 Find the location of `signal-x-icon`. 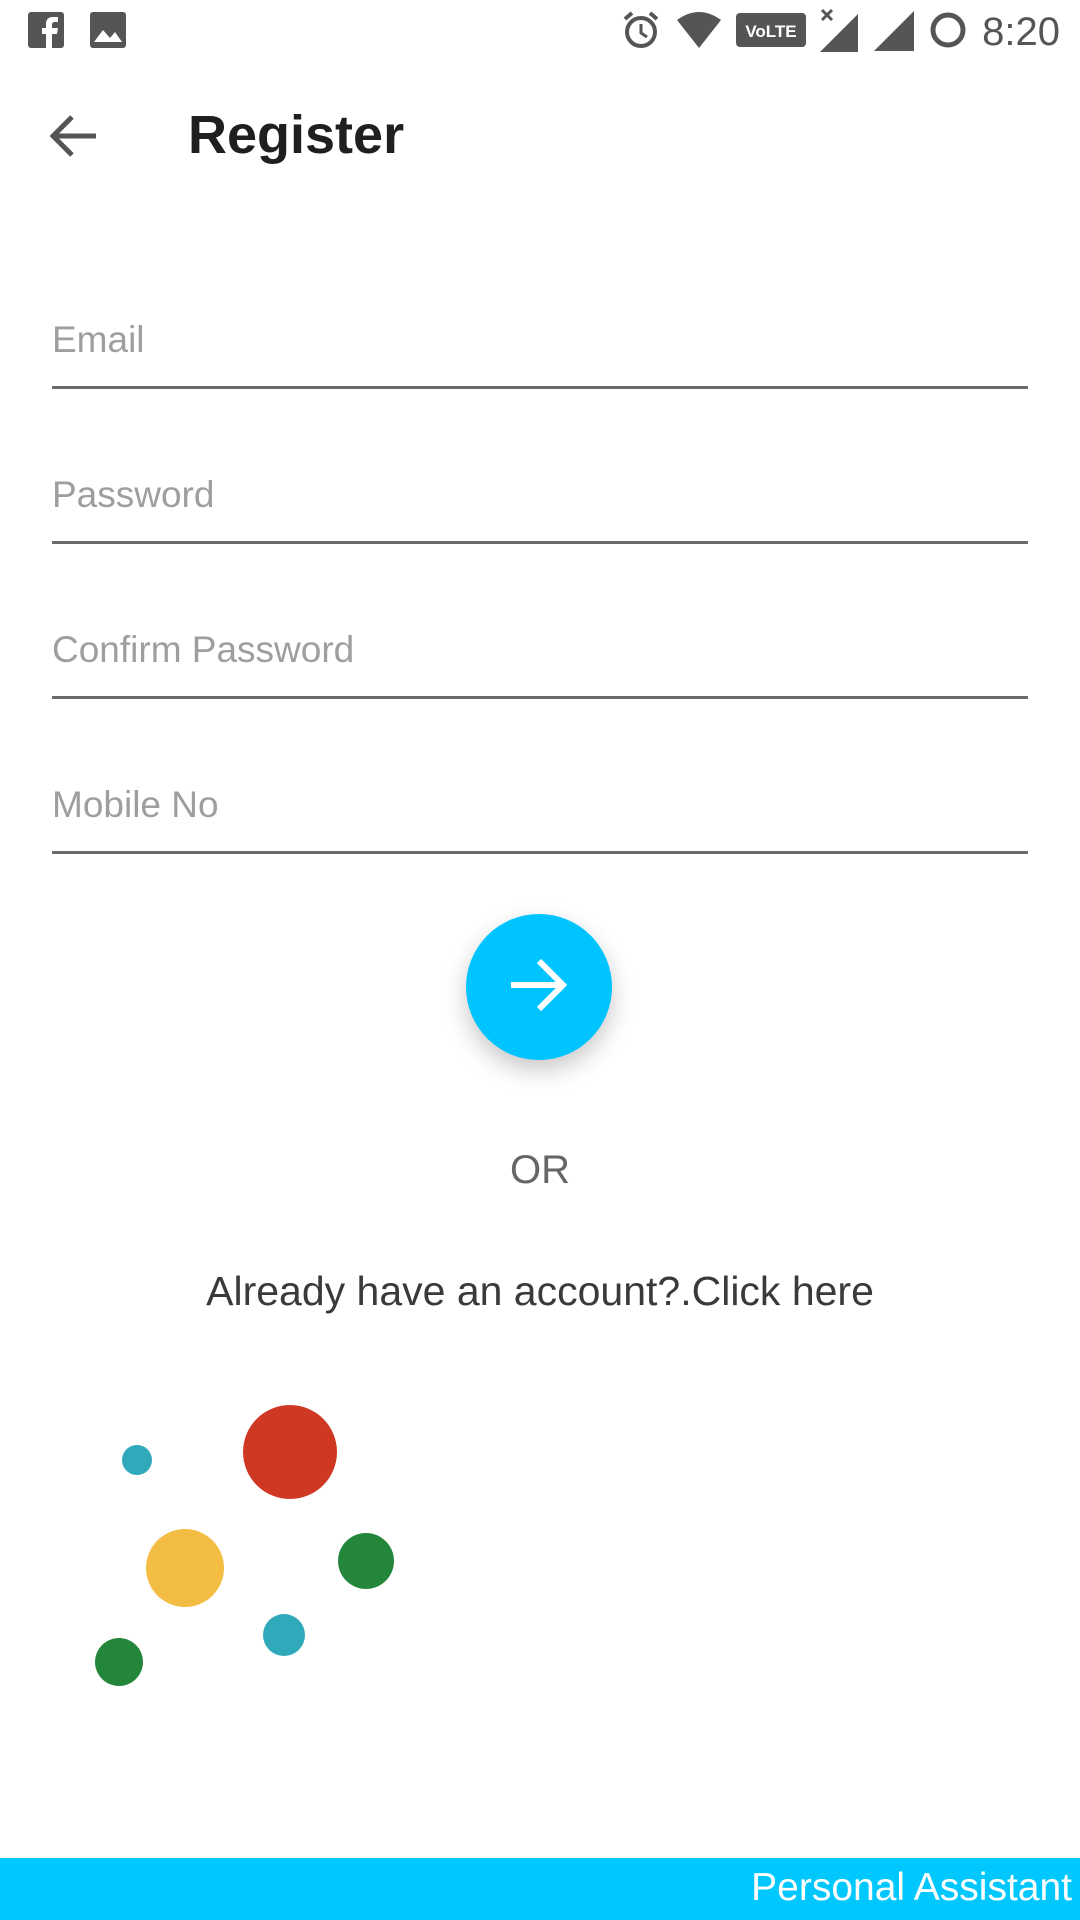

signal-x-icon is located at coordinates (840, 32).